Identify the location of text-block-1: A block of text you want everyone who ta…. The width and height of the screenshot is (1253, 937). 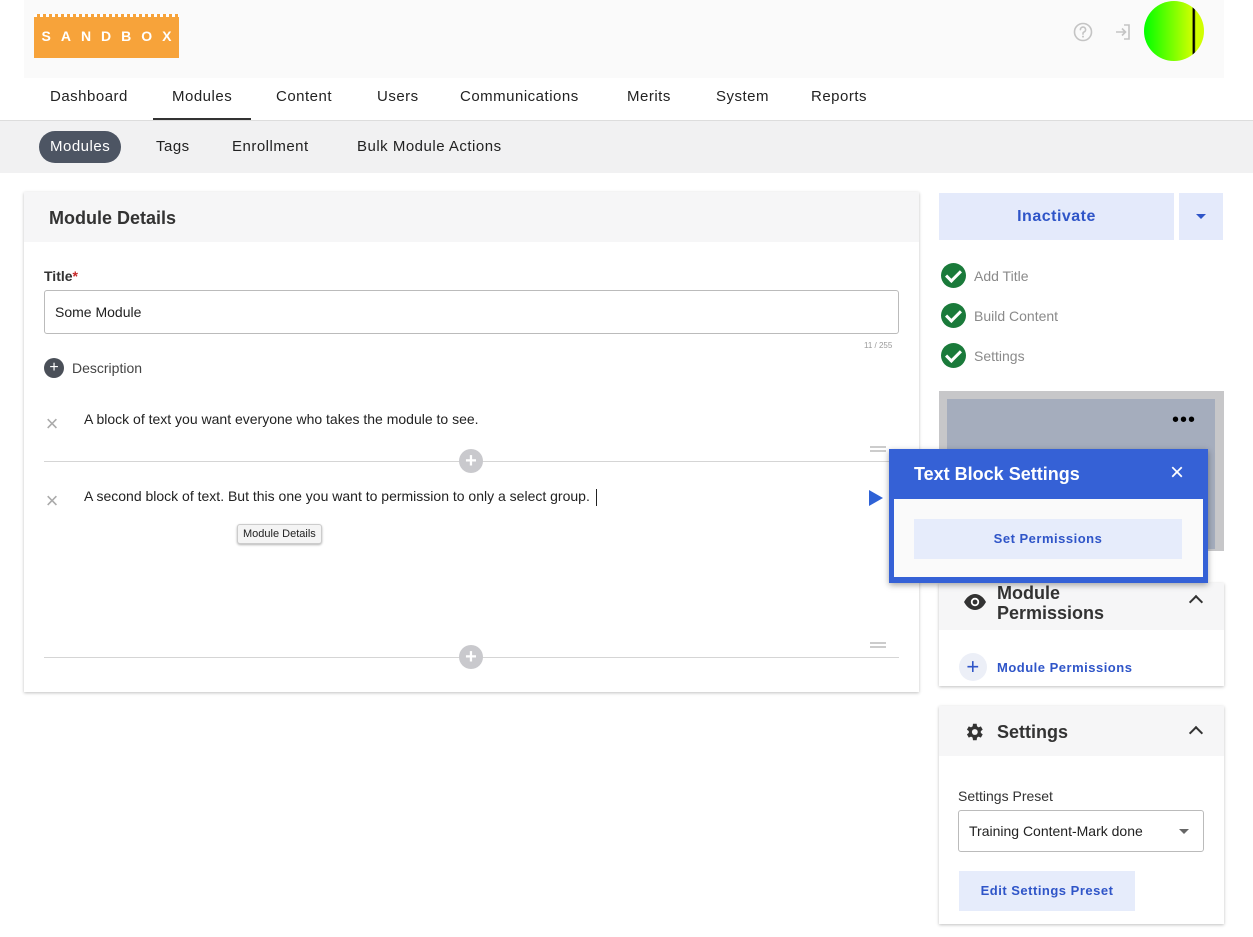
(281, 419).